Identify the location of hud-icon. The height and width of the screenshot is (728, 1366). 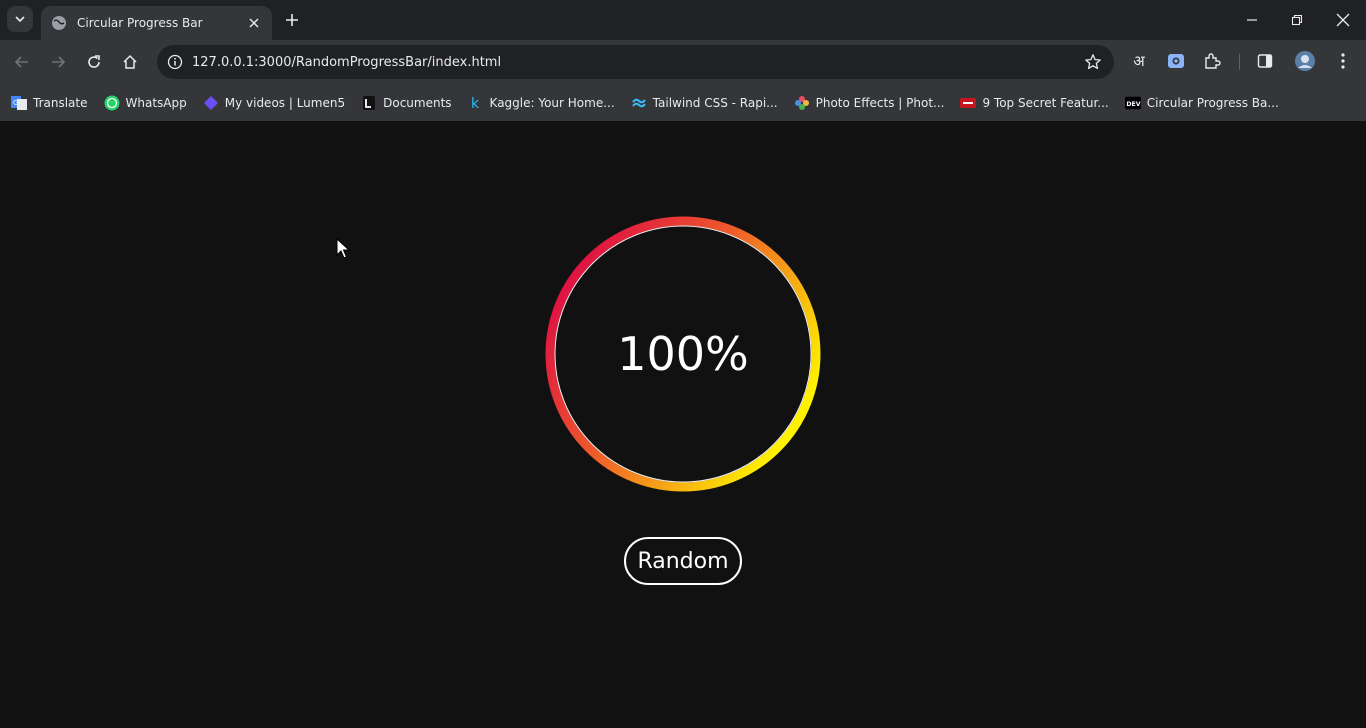
(968, 103).